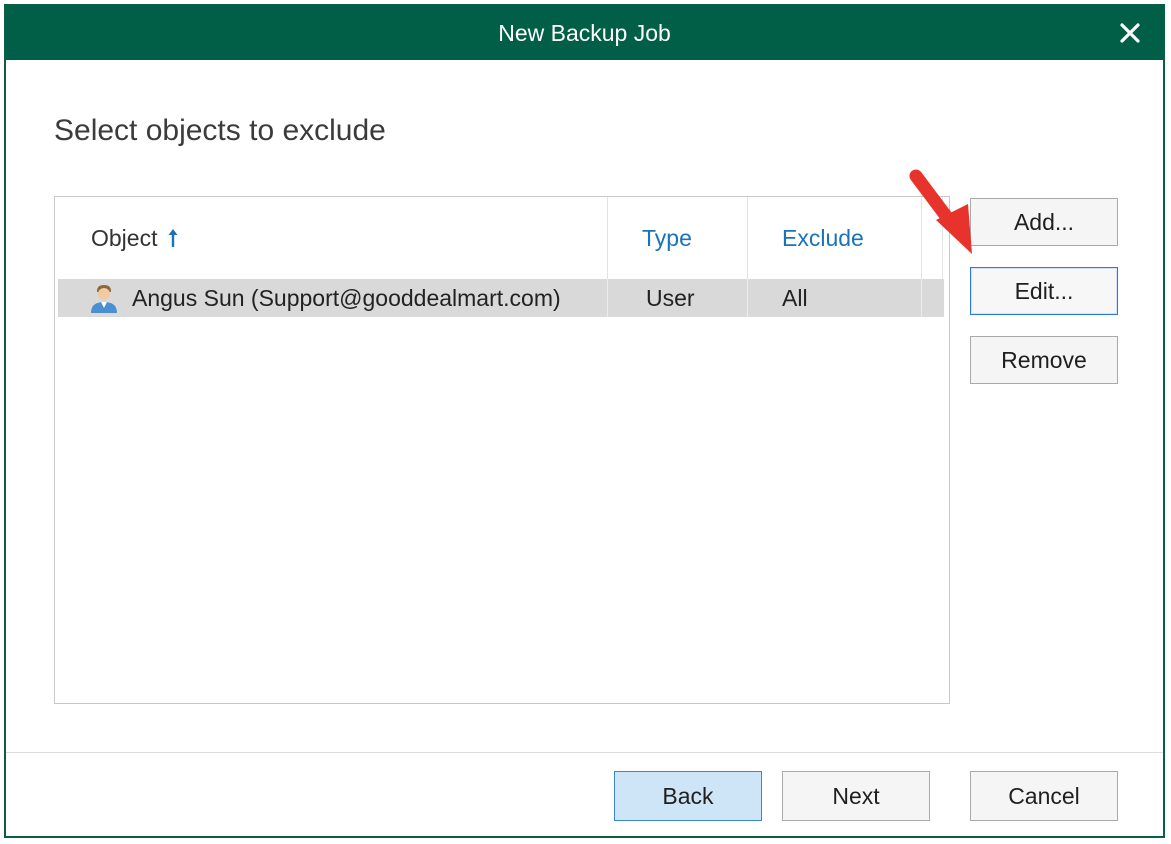 The height and width of the screenshot is (844, 1171). I want to click on cell-type-text: User, so click(670, 297).